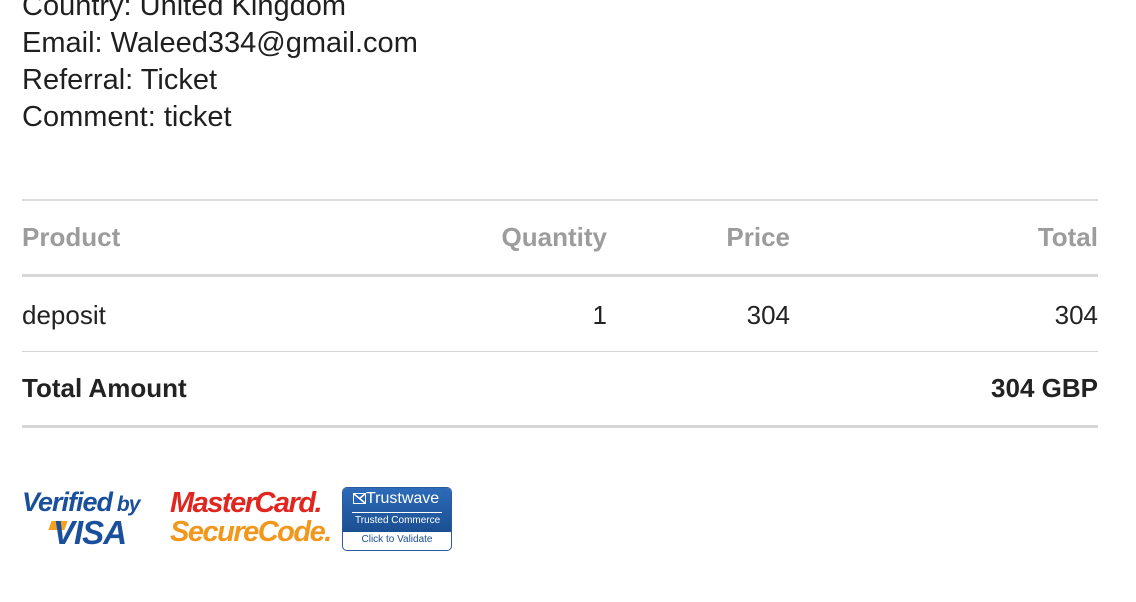  What do you see at coordinates (1044, 388) in the screenshot?
I see `total-amount-value: 304 GBP` at bounding box center [1044, 388].